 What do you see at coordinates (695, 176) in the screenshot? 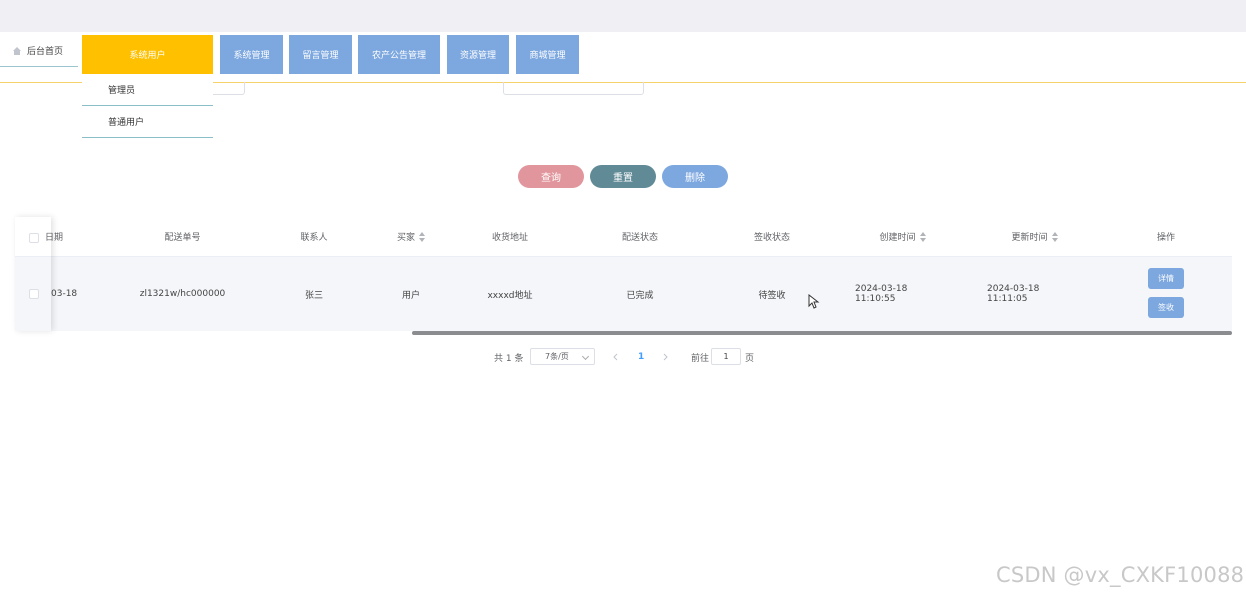
I see `delete-button: 删除` at bounding box center [695, 176].